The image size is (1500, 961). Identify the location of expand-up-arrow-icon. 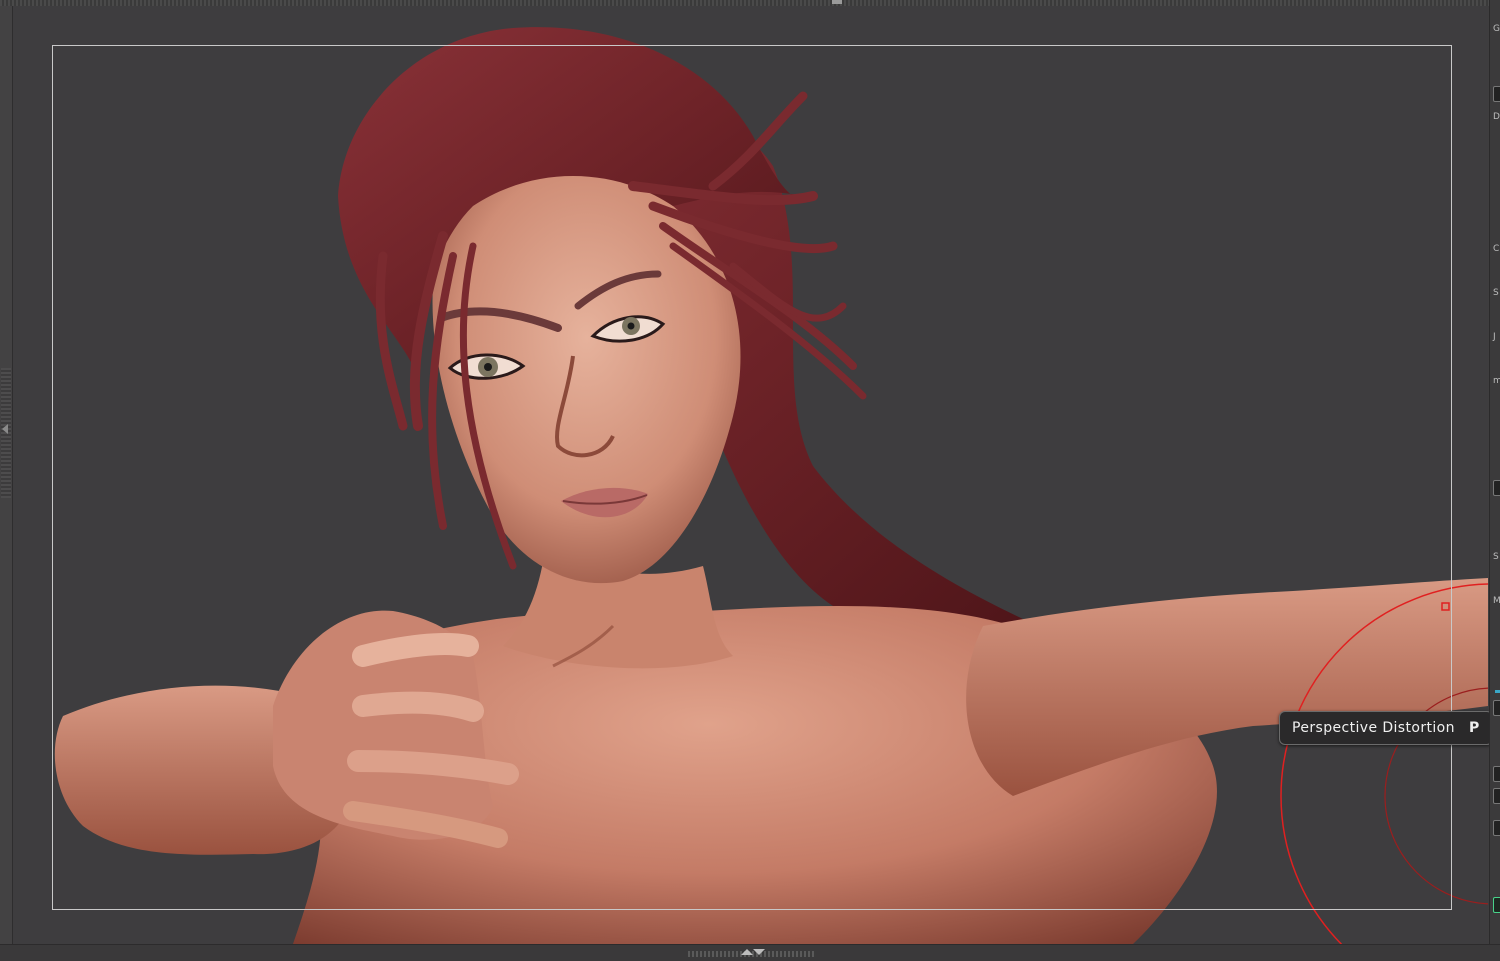
(747, 952).